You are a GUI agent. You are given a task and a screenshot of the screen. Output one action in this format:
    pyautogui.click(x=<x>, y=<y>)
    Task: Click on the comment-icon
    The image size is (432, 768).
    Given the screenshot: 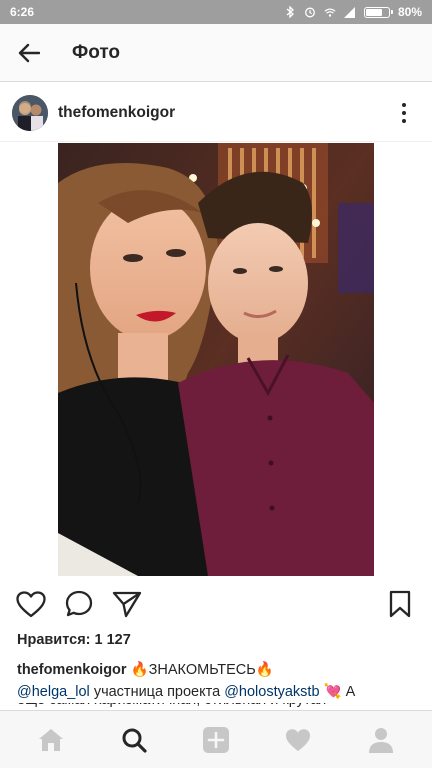 What is the action you would take?
    pyautogui.click(x=79, y=603)
    